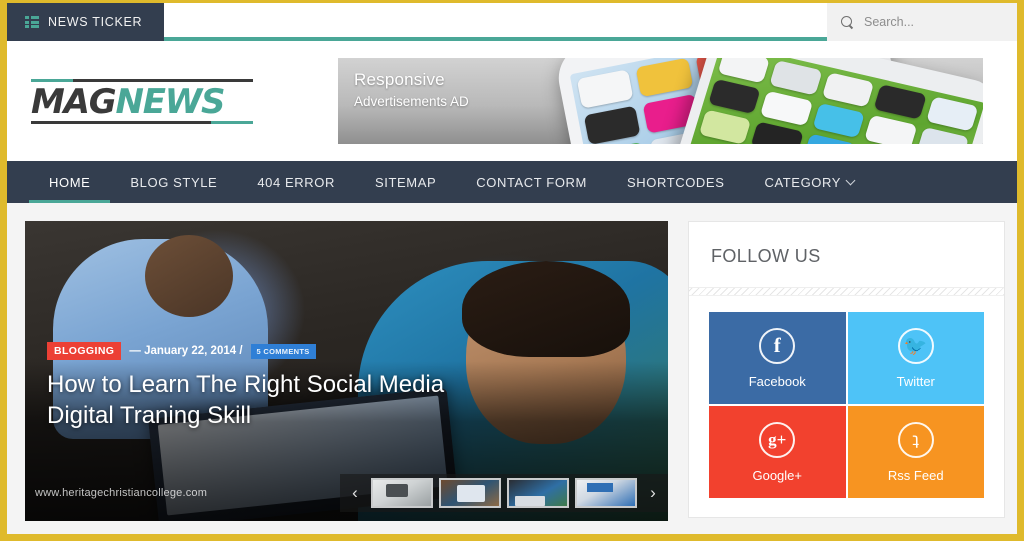 This screenshot has height=541, width=1024. I want to click on search-box, so click(922, 22).